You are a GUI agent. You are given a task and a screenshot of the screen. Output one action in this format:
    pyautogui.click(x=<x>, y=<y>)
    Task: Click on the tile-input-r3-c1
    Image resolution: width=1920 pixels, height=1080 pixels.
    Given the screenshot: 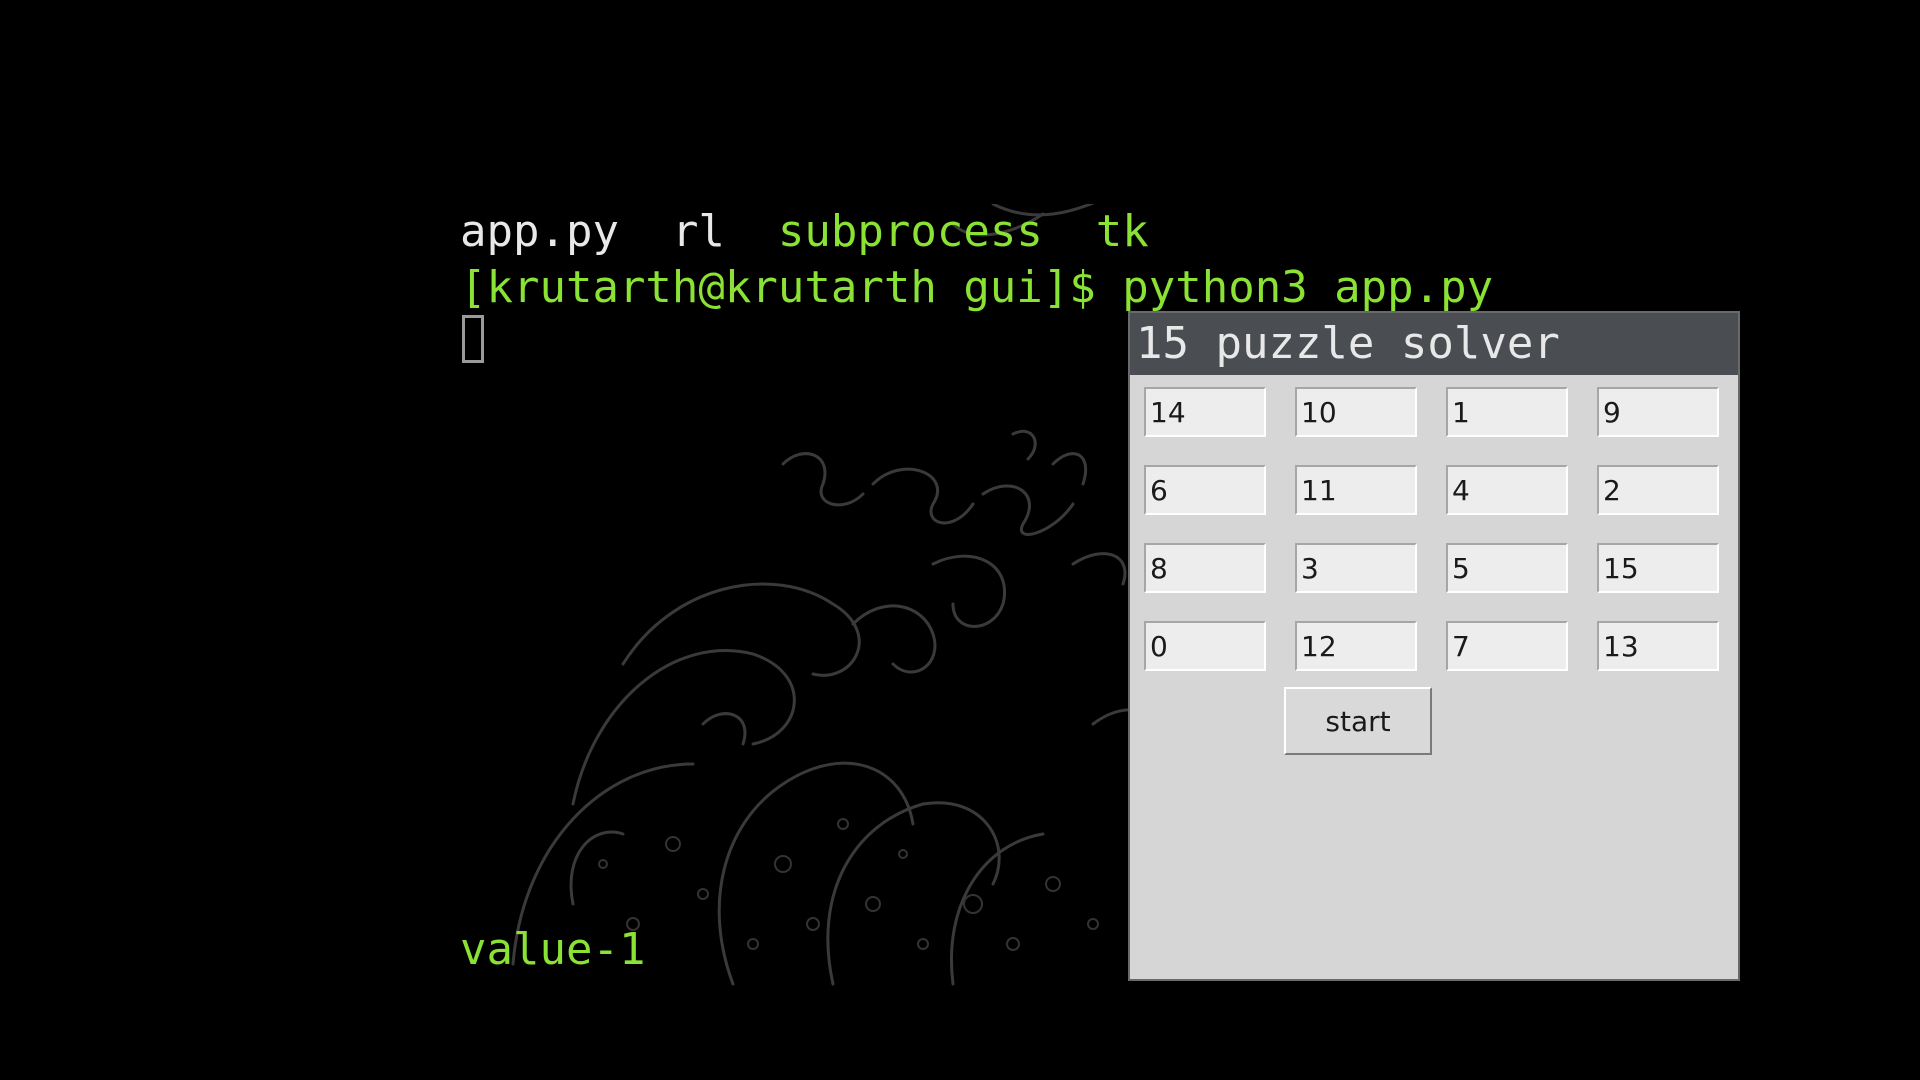 What is the action you would take?
    pyautogui.click(x=1205, y=568)
    